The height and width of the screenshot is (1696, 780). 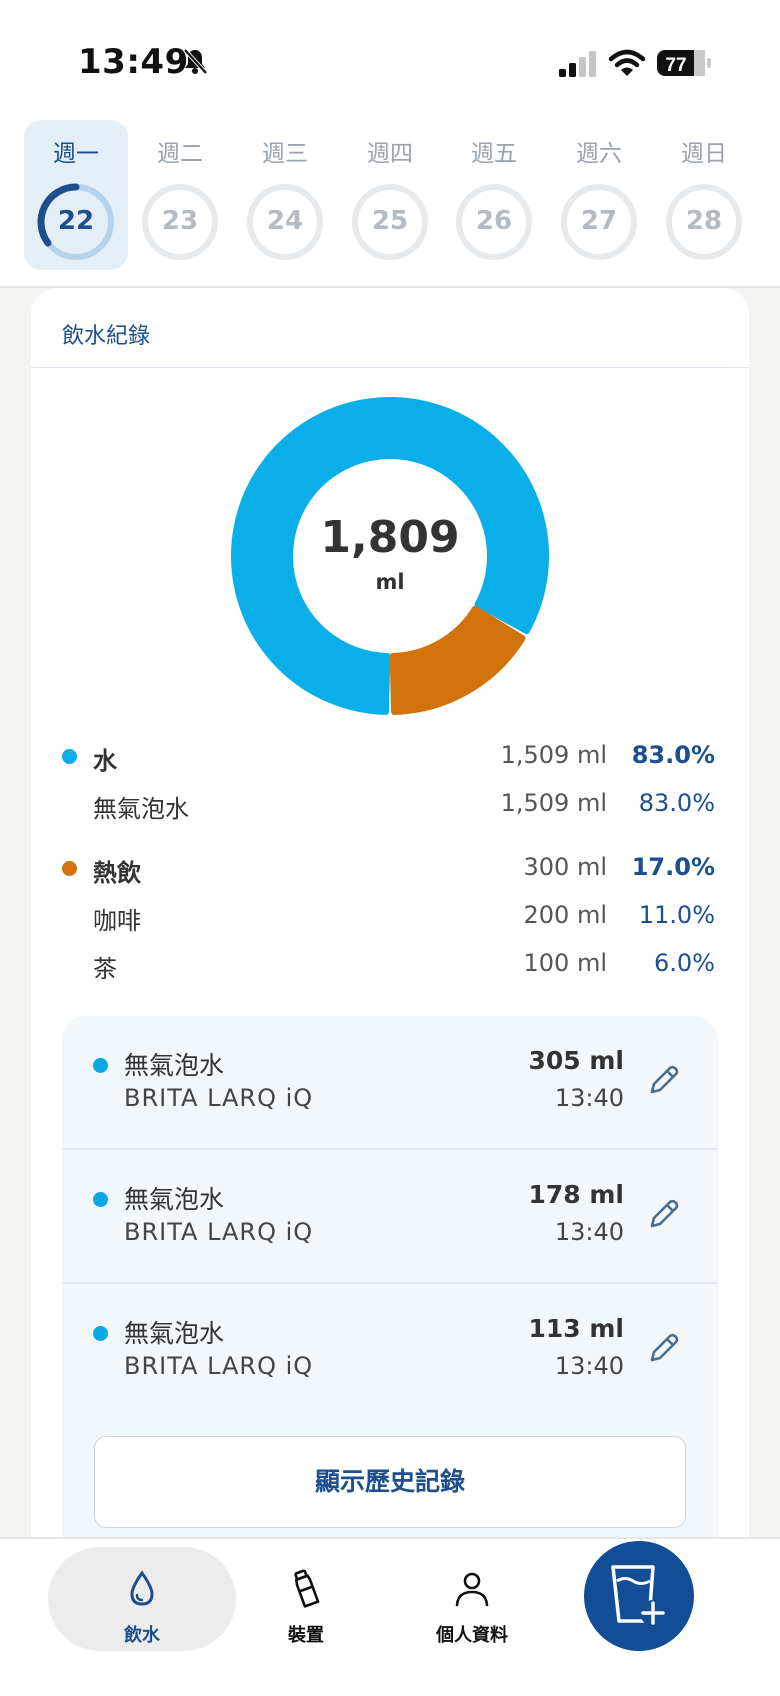 I want to click on category-percent: 17.0%, so click(x=673, y=867).